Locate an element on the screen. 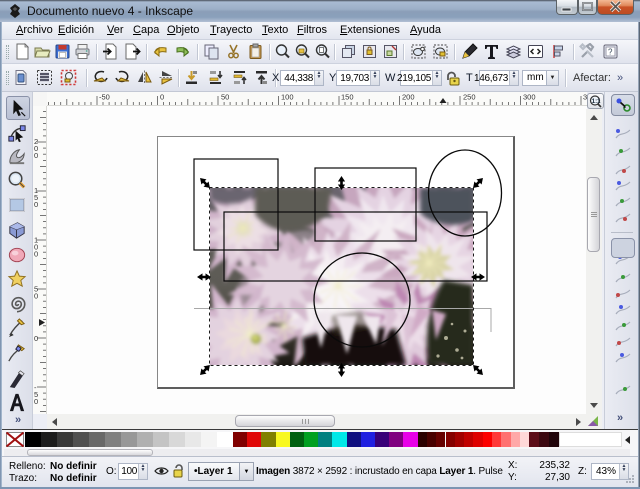 The width and height of the screenshot is (640, 489). svg-text: 1:1 is located at coordinates (596, 102).